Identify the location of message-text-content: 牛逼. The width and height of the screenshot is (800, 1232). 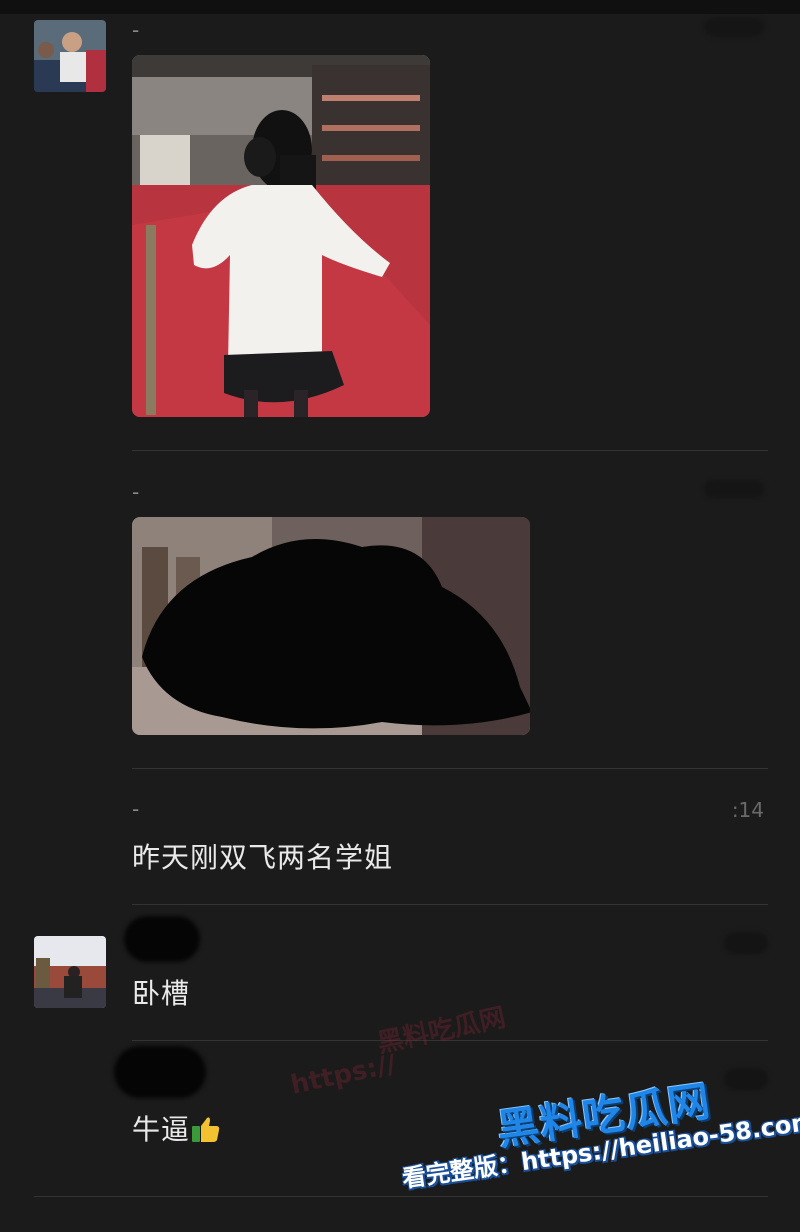
(161, 1129).